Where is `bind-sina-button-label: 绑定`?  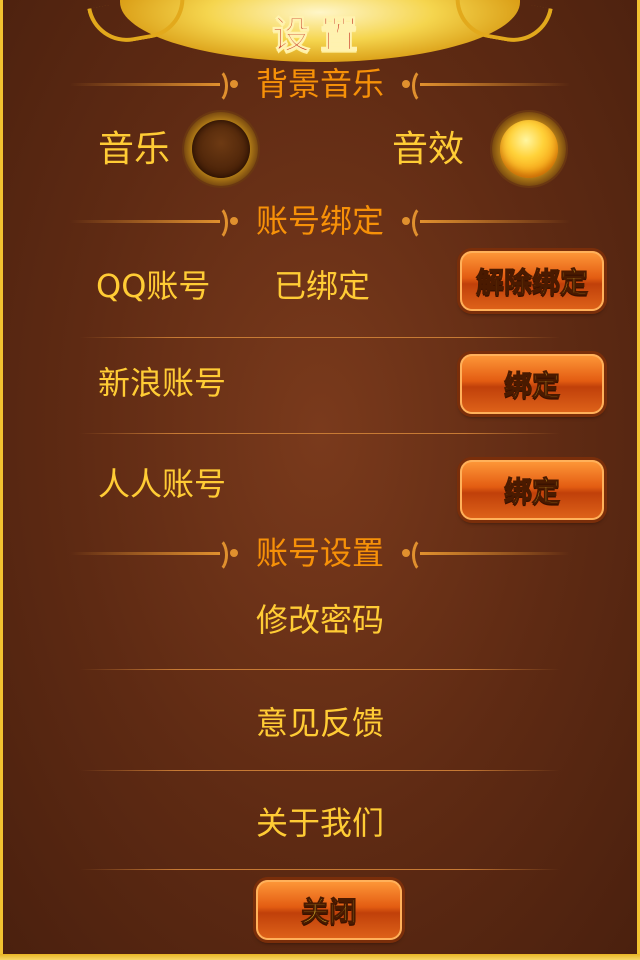
bind-sina-button-label: 绑定 is located at coordinates (531, 386).